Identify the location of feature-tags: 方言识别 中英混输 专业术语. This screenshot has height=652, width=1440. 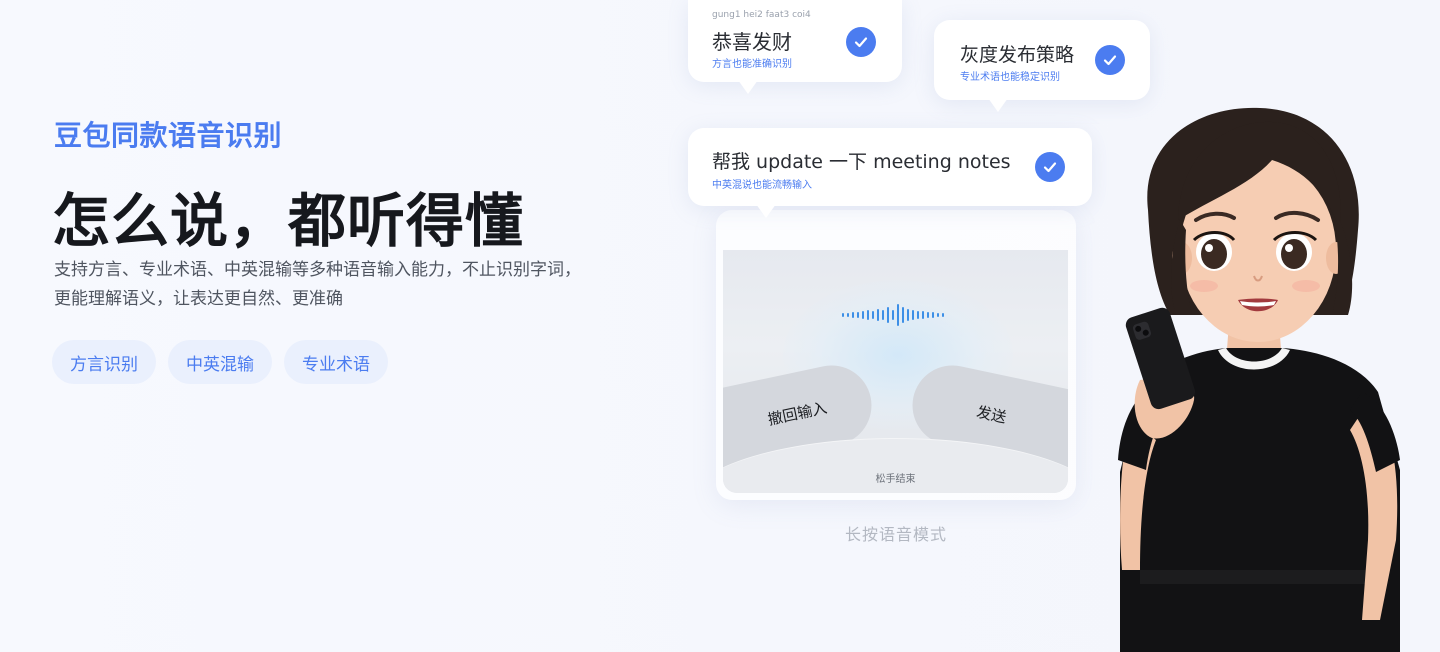
(220, 362).